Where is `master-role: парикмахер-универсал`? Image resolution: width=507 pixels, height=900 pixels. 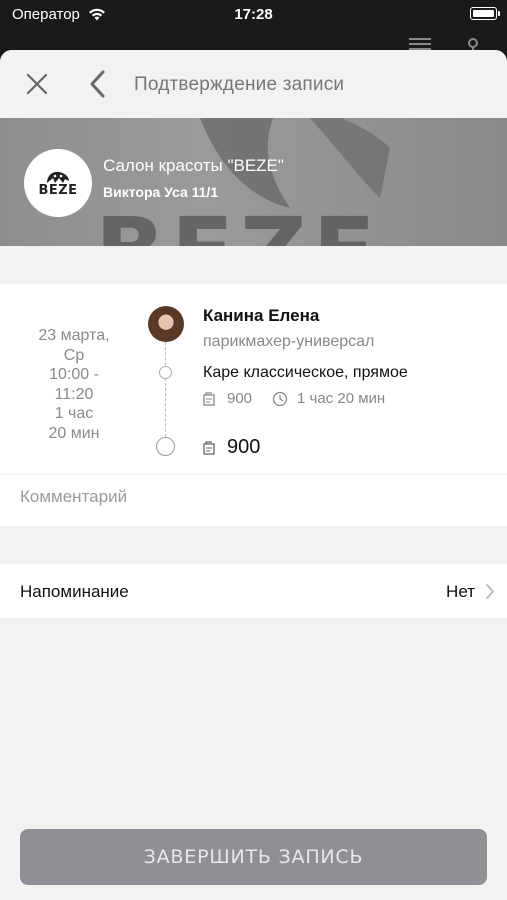 master-role: парикмахер-универсал is located at coordinates (289, 341).